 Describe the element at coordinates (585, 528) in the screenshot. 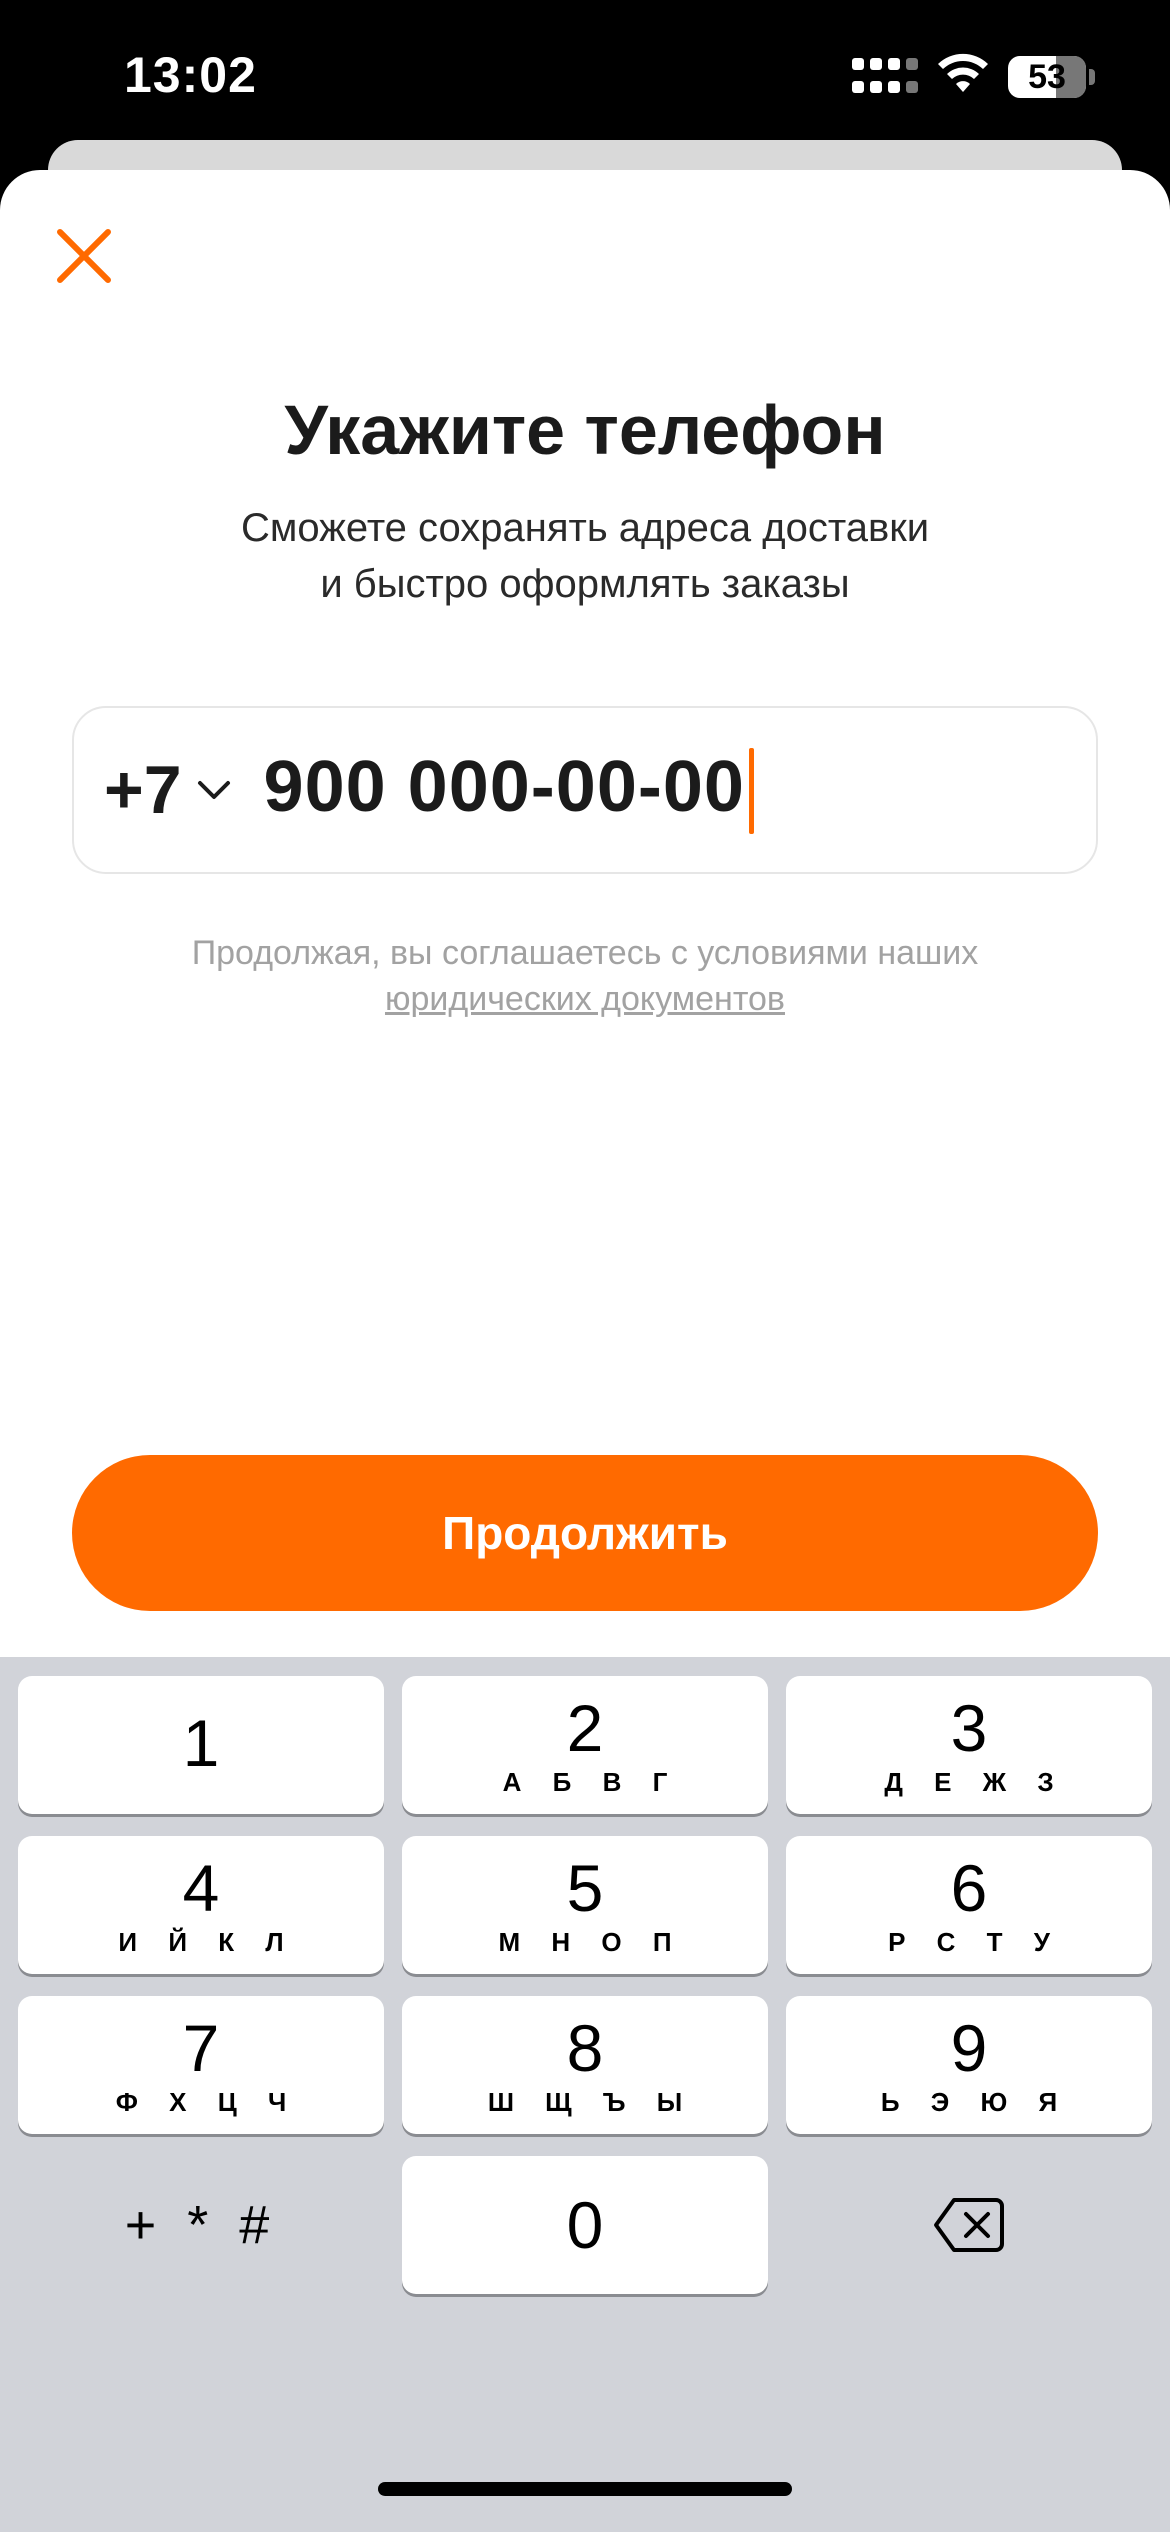

I see `subtitle-line-1: Сможете сохранять адреса доставки` at that location.